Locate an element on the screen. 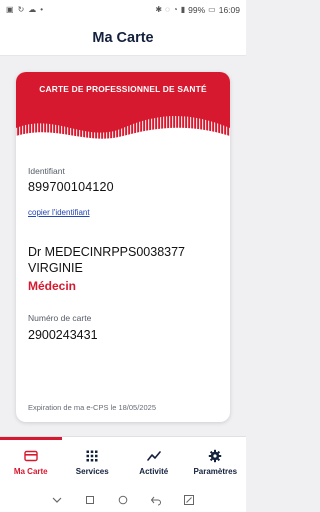 The width and height of the screenshot is (320, 512). system-nav-bar is located at coordinates (123, 500).